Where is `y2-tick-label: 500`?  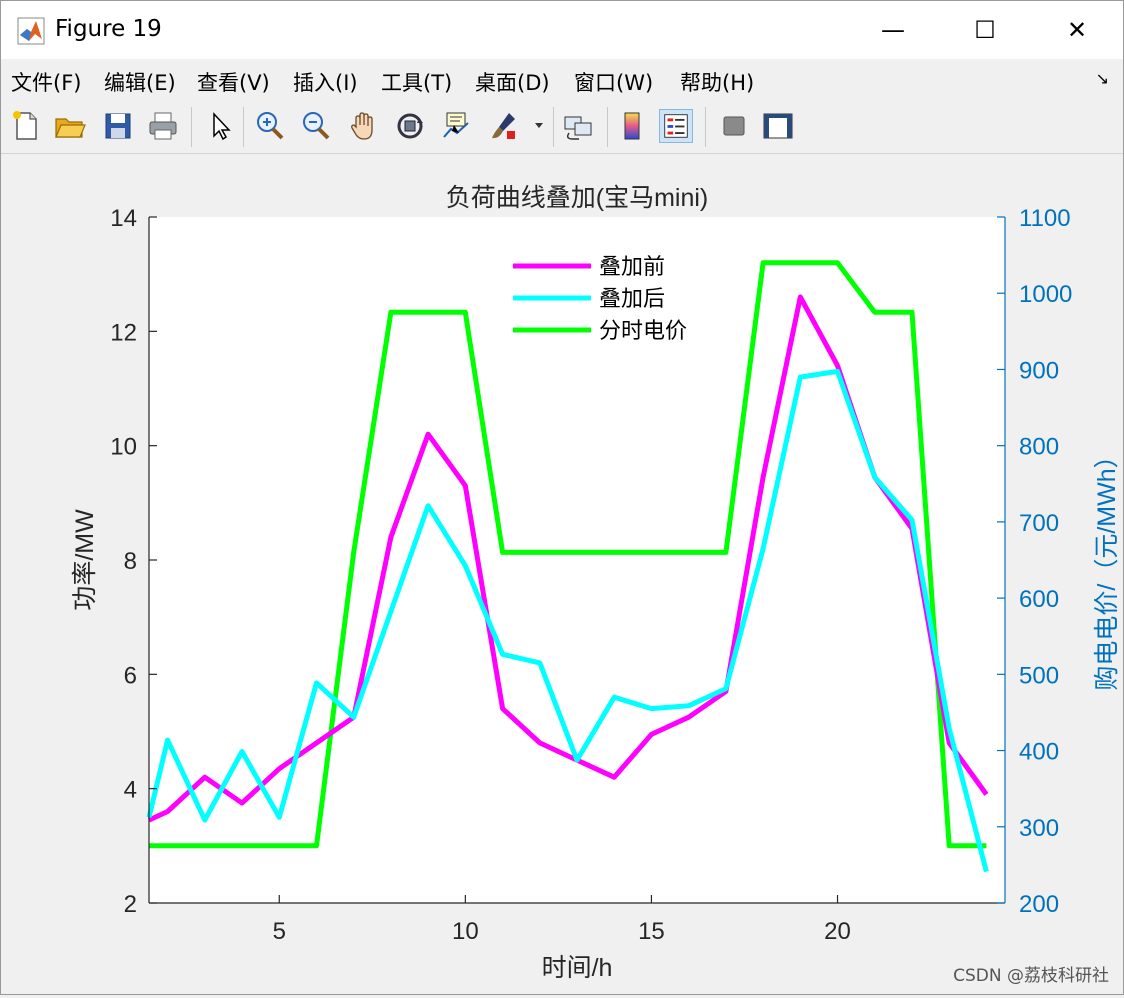
y2-tick-label: 500 is located at coordinates (1039, 675).